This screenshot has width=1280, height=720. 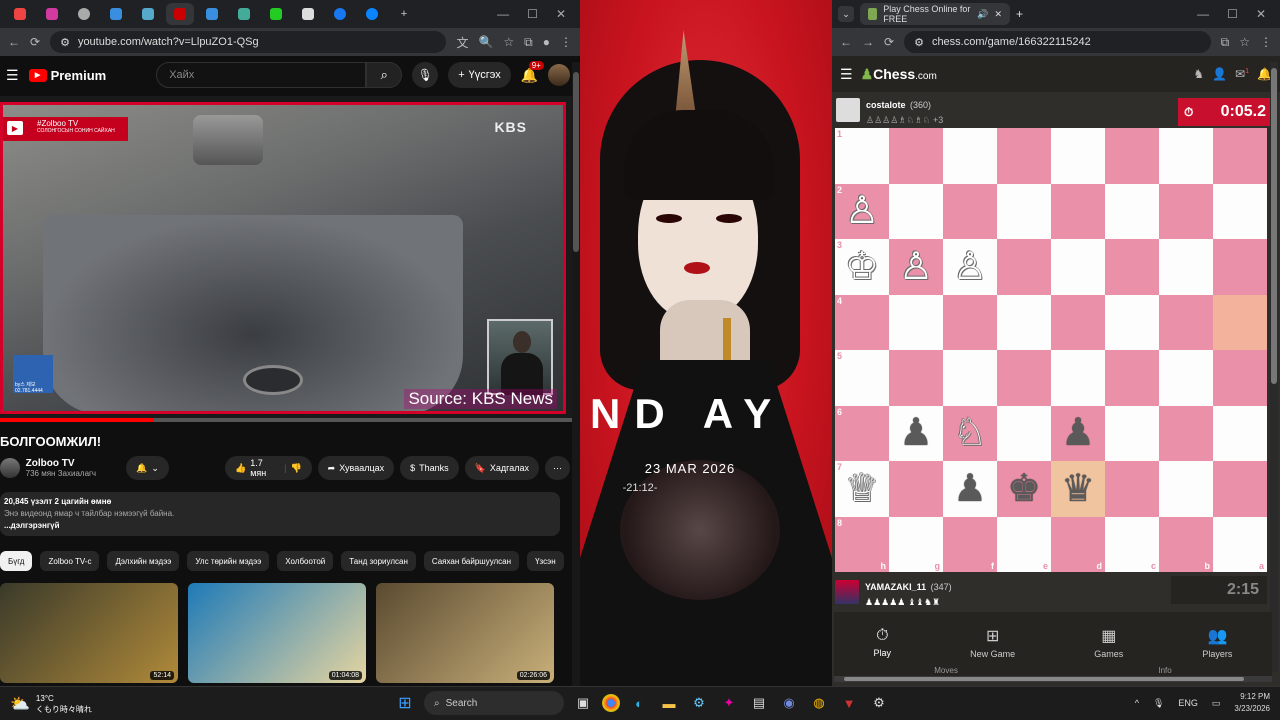 What do you see at coordinates (1158, 703) in the screenshot?
I see `mic-icon: 🎙` at bounding box center [1158, 703].